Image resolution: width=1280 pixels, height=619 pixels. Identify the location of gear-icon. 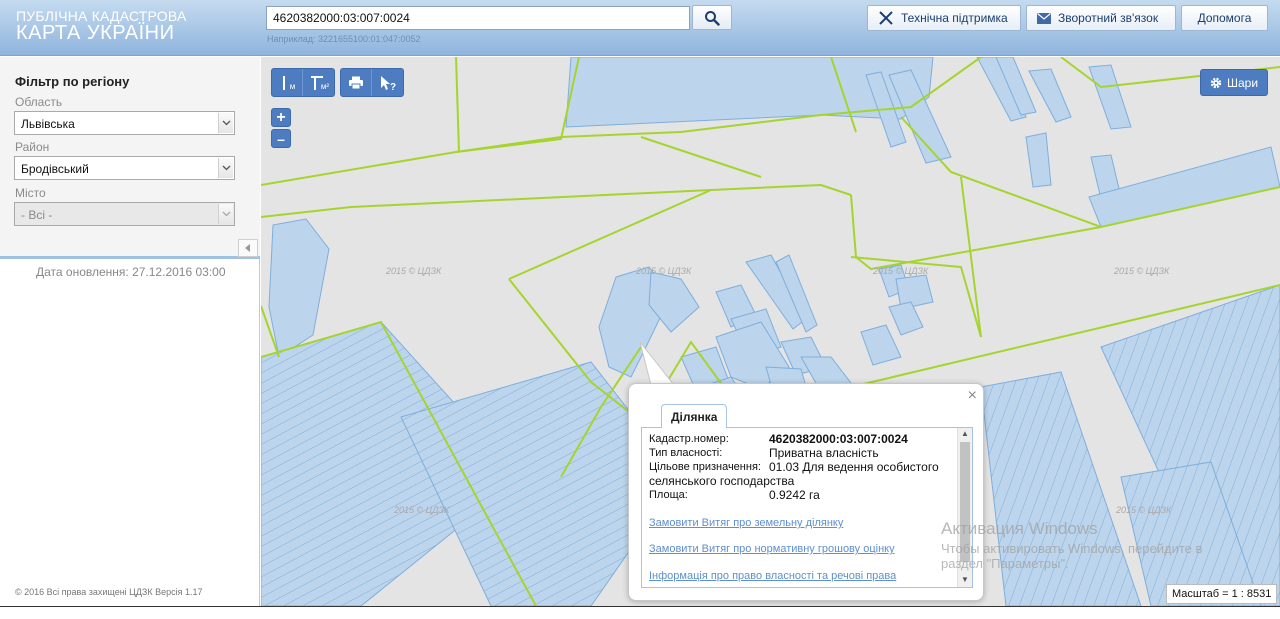
(1216, 82).